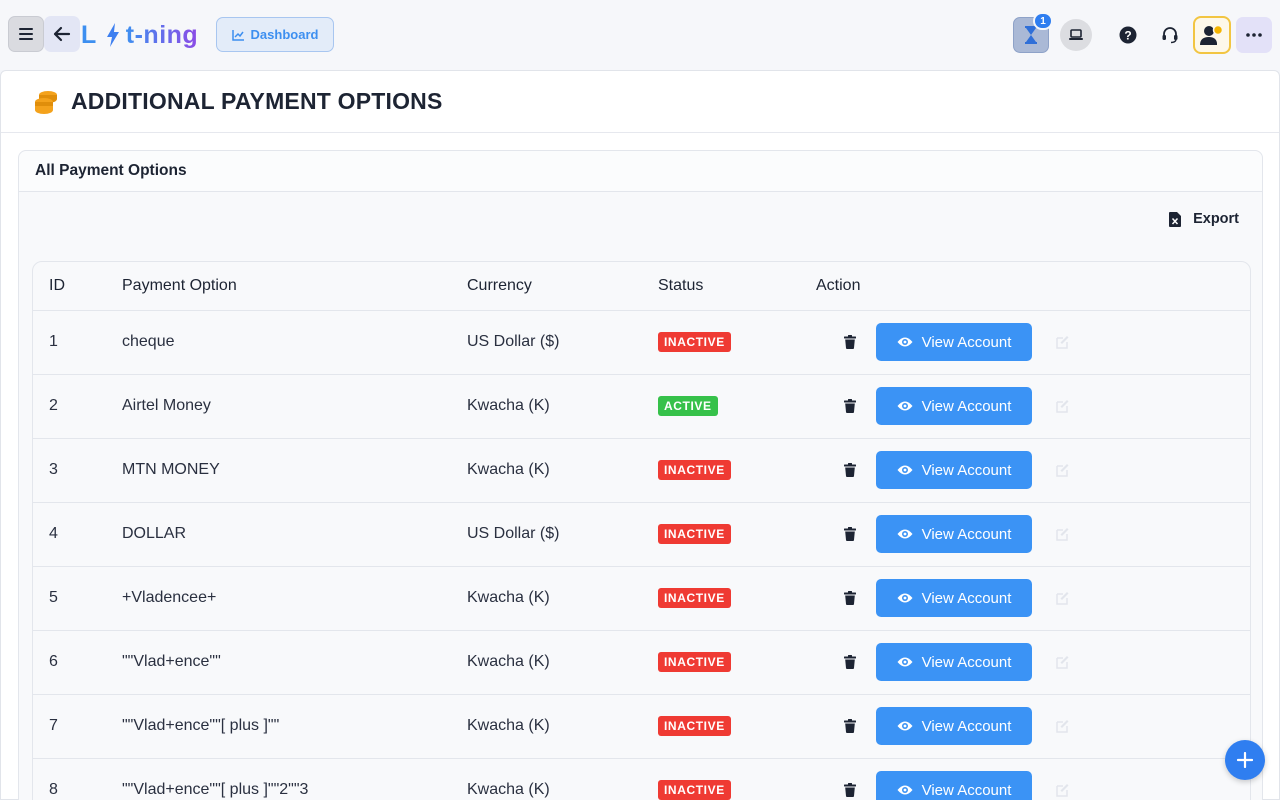 The width and height of the screenshot is (1280, 800). Describe the element at coordinates (294, 286) in the screenshot. I see `column-header-payment-option: Payment Option` at that location.